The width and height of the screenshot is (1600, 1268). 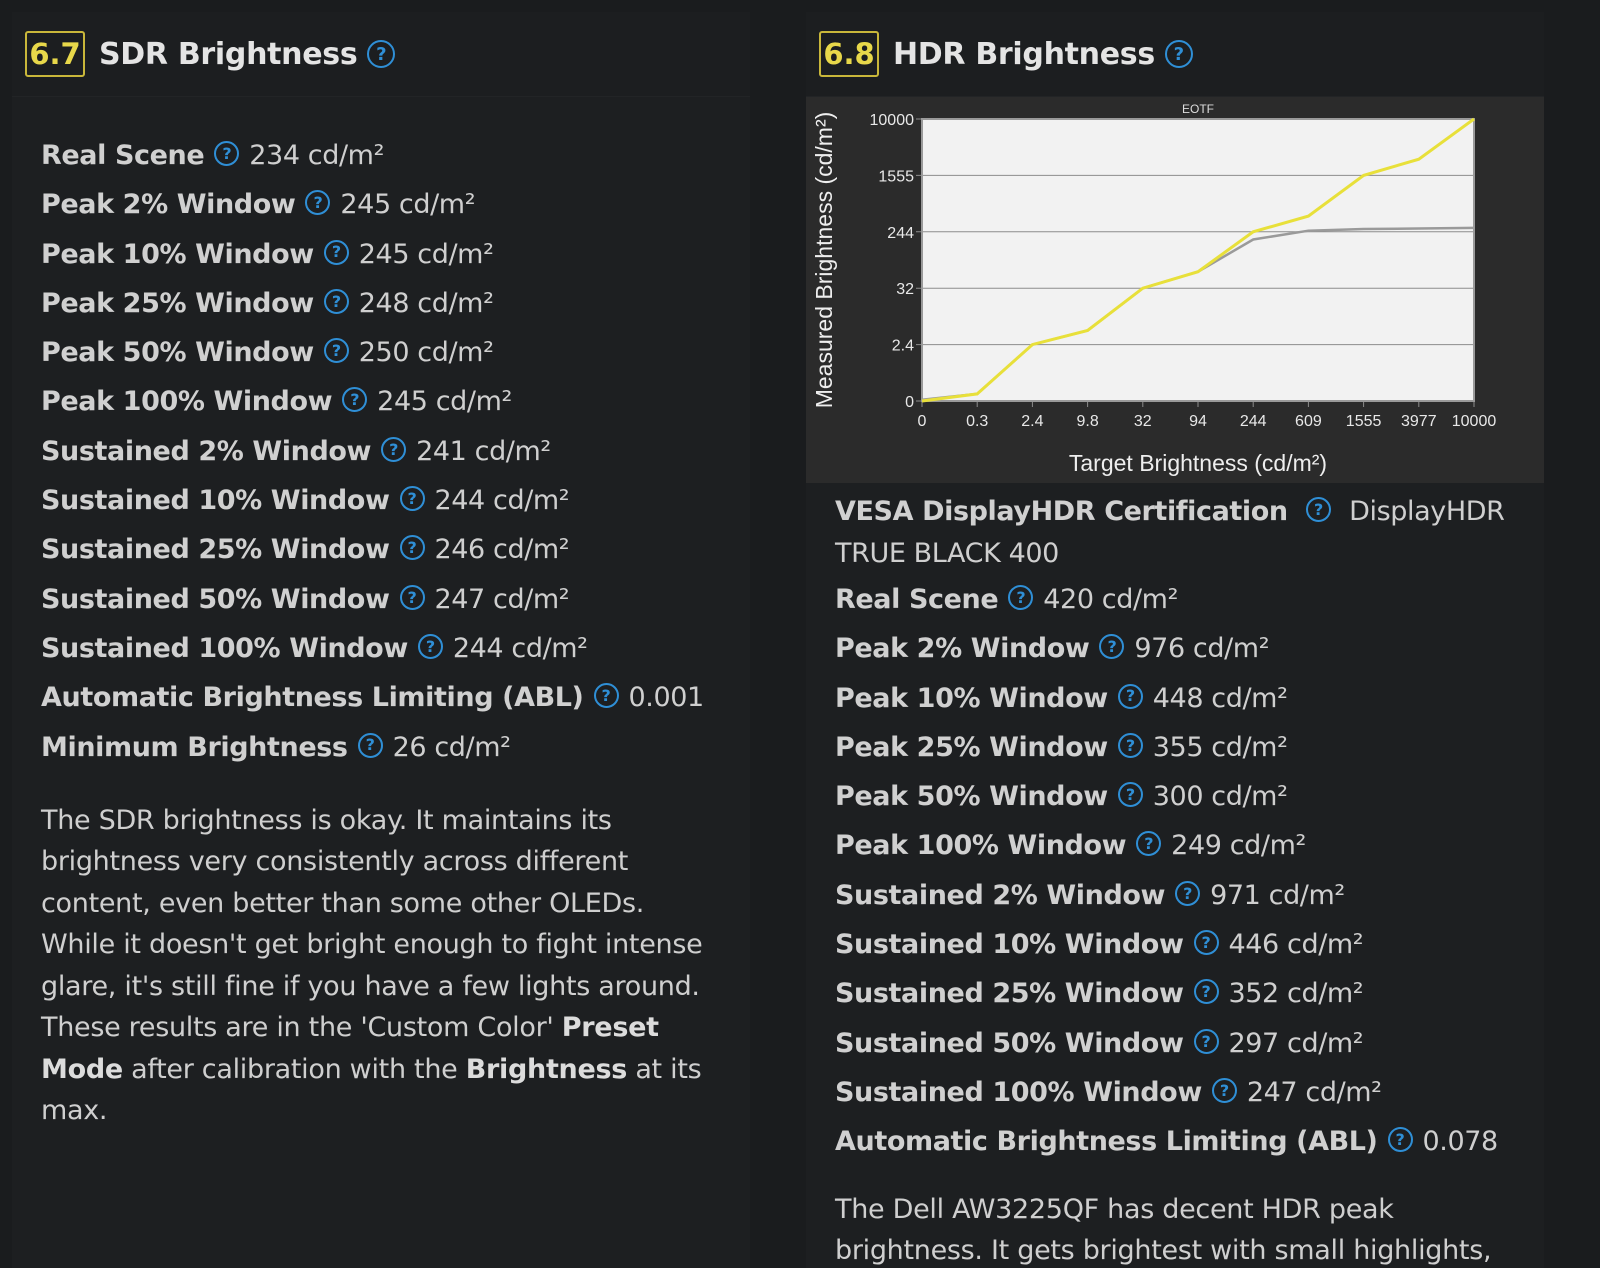 What do you see at coordinates (1220, 797) in the screenshot?
I see `measurement-value: 300 cd/m²` at bounding box center [1220, 797].